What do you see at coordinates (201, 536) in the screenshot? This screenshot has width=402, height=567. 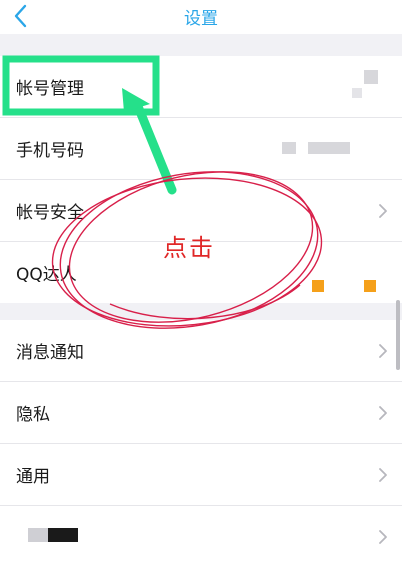 I see `settings-item-redacted` at bounding box center [201, 536].